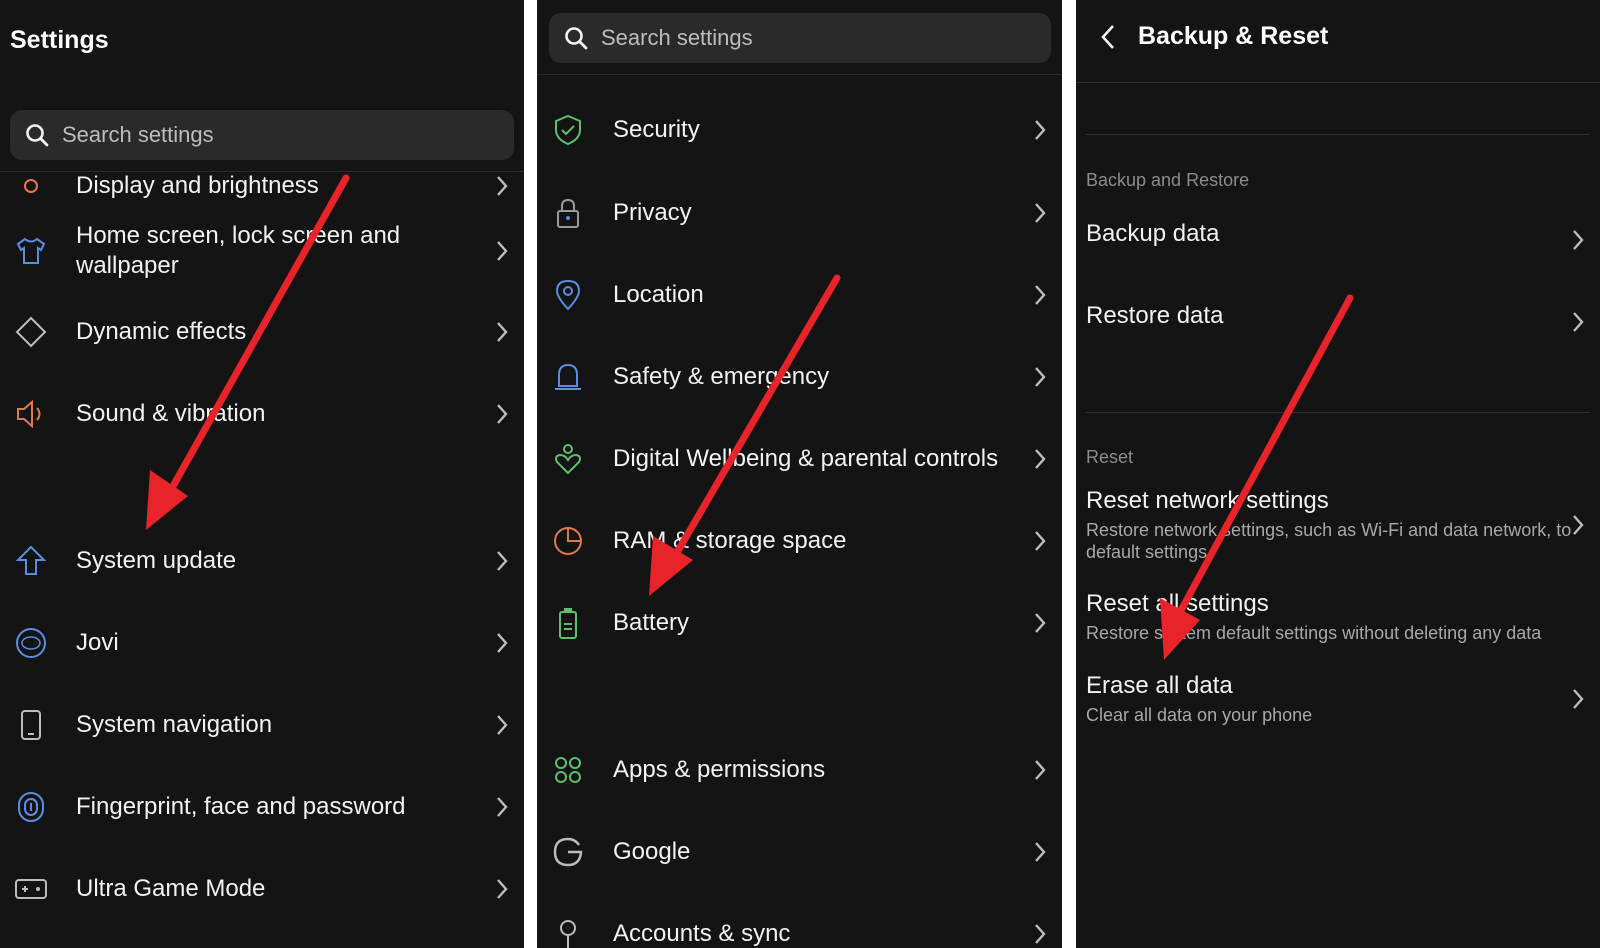 This screenshot has height=948, width=1600. Describe the element at coordinates (262, 251) in the screenshot. I see `settings-item-home-screen: Home screen, lock screen and wallpaper` at that location.